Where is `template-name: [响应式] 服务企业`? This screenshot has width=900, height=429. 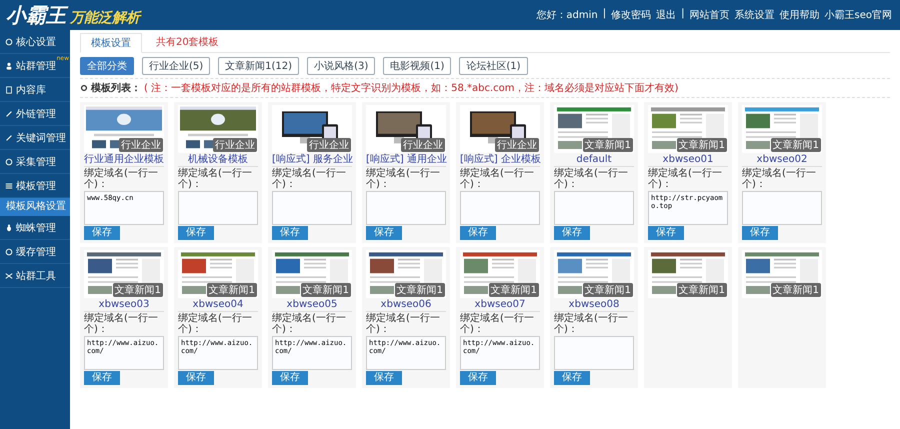 template-name: [响应式] 服务企业 is located at coordinates (312, 160).